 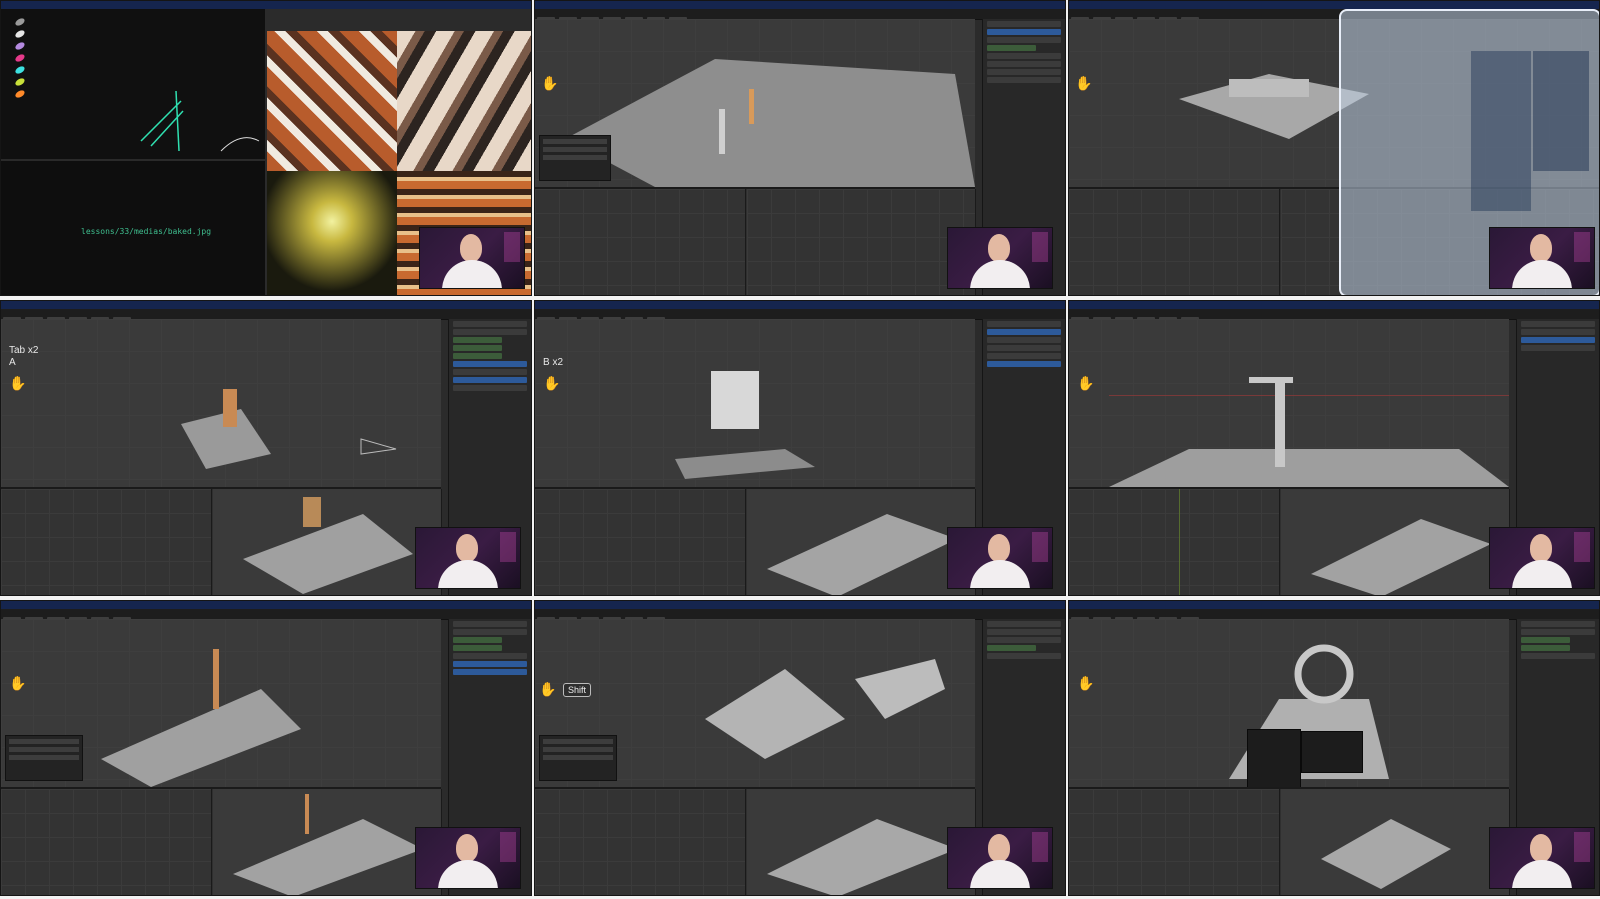 I want to click on tile-blender-plane: ✋, so click(x=800, y=148).